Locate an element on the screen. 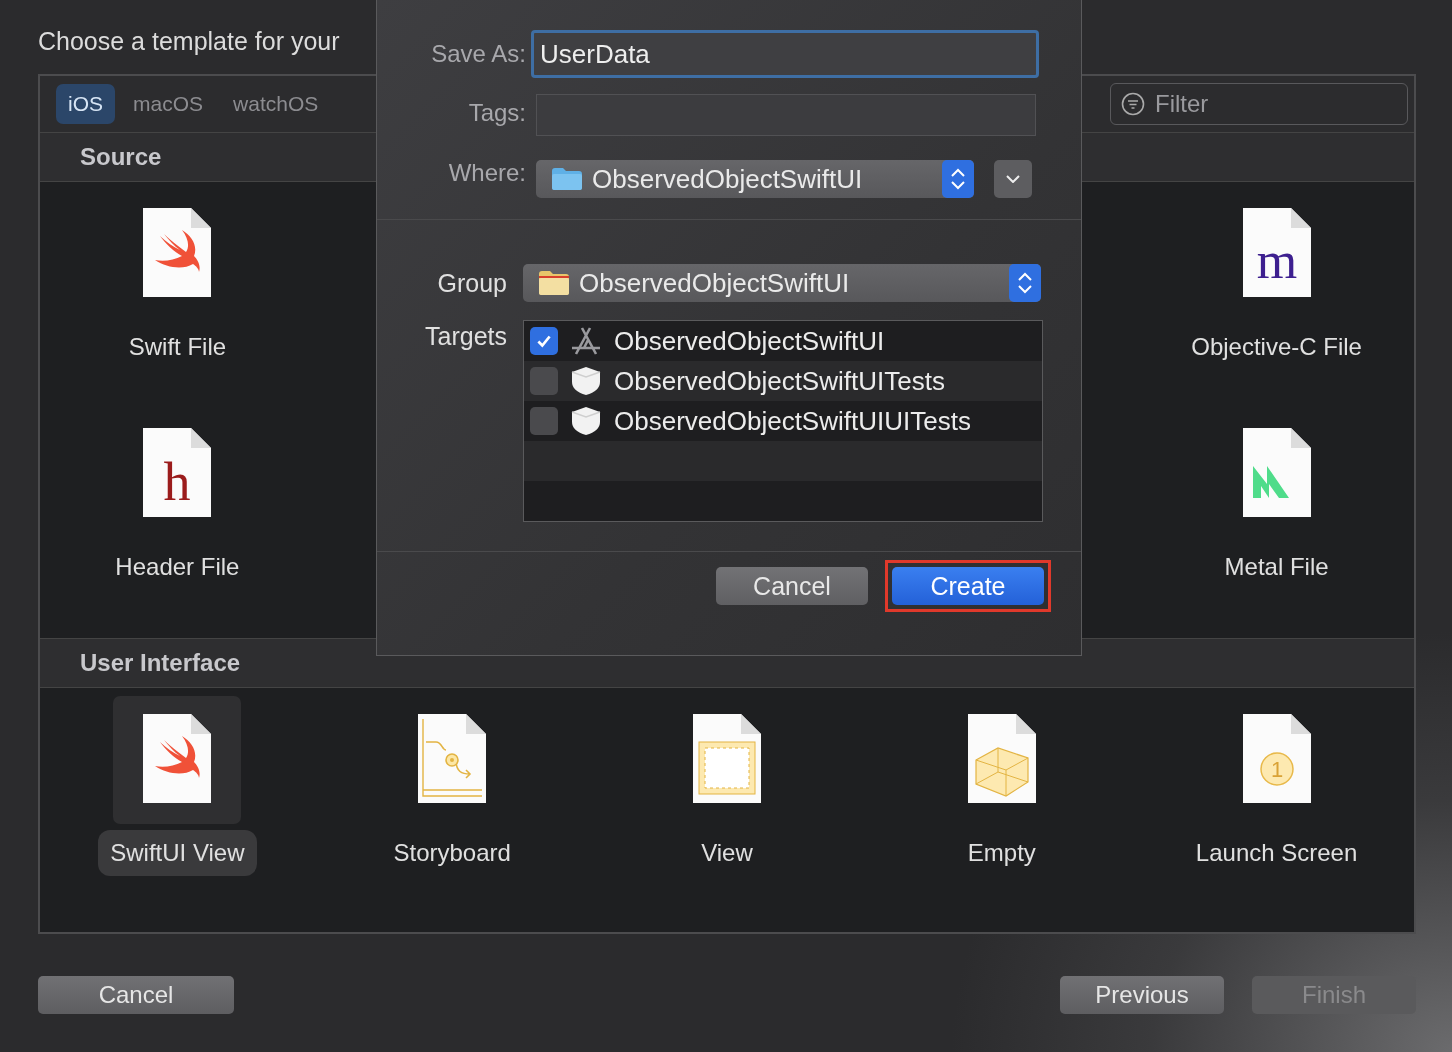 The image size is (1452, 1052). template-label: Metal File is located at coordinates (1276, 567).